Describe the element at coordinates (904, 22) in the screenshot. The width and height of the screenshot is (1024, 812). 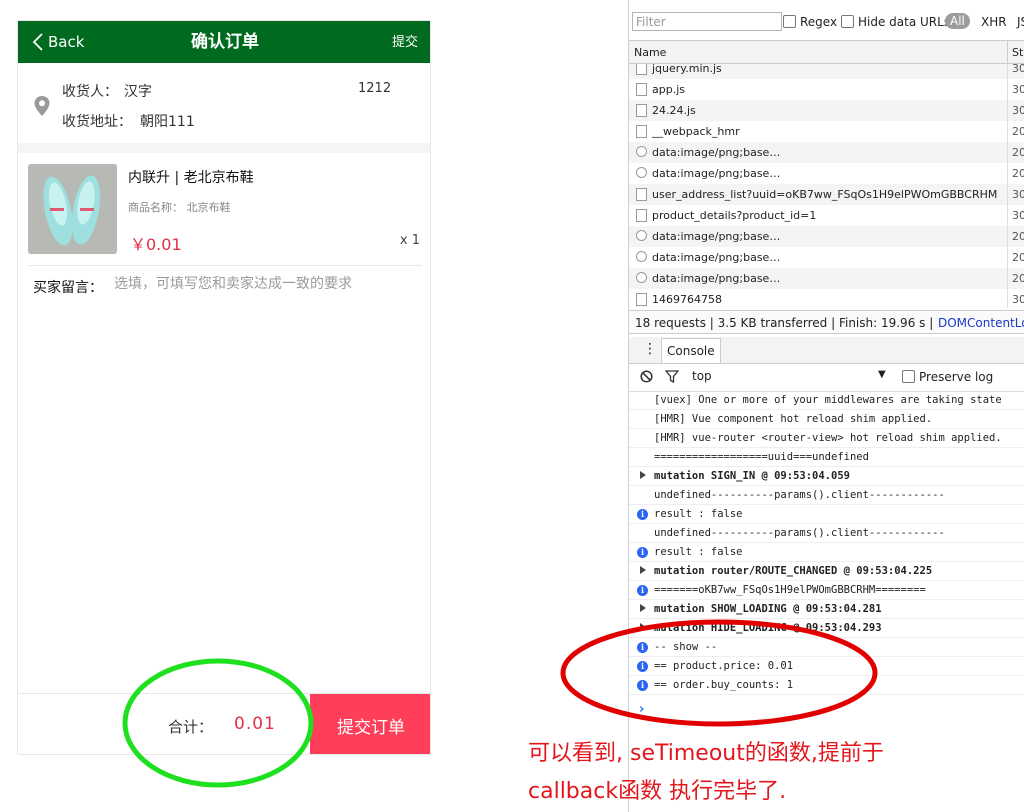
I see `hide-data-urls-label: Hide data URLs` at that location.